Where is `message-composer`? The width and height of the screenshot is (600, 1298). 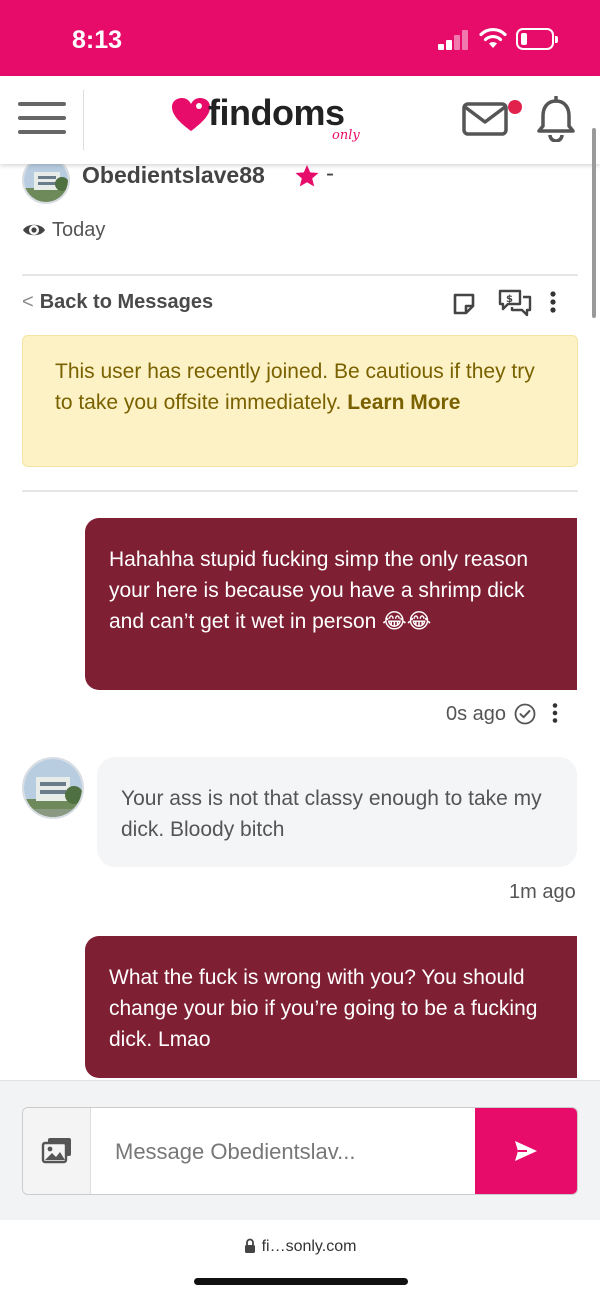
message-composer is located at coordinates (300, 1151).